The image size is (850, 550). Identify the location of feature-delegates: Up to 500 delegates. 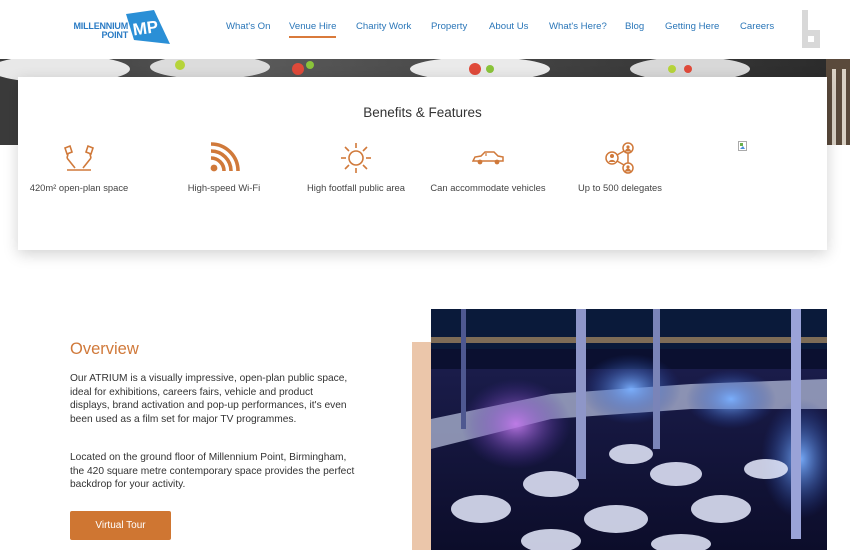
(620, 168).